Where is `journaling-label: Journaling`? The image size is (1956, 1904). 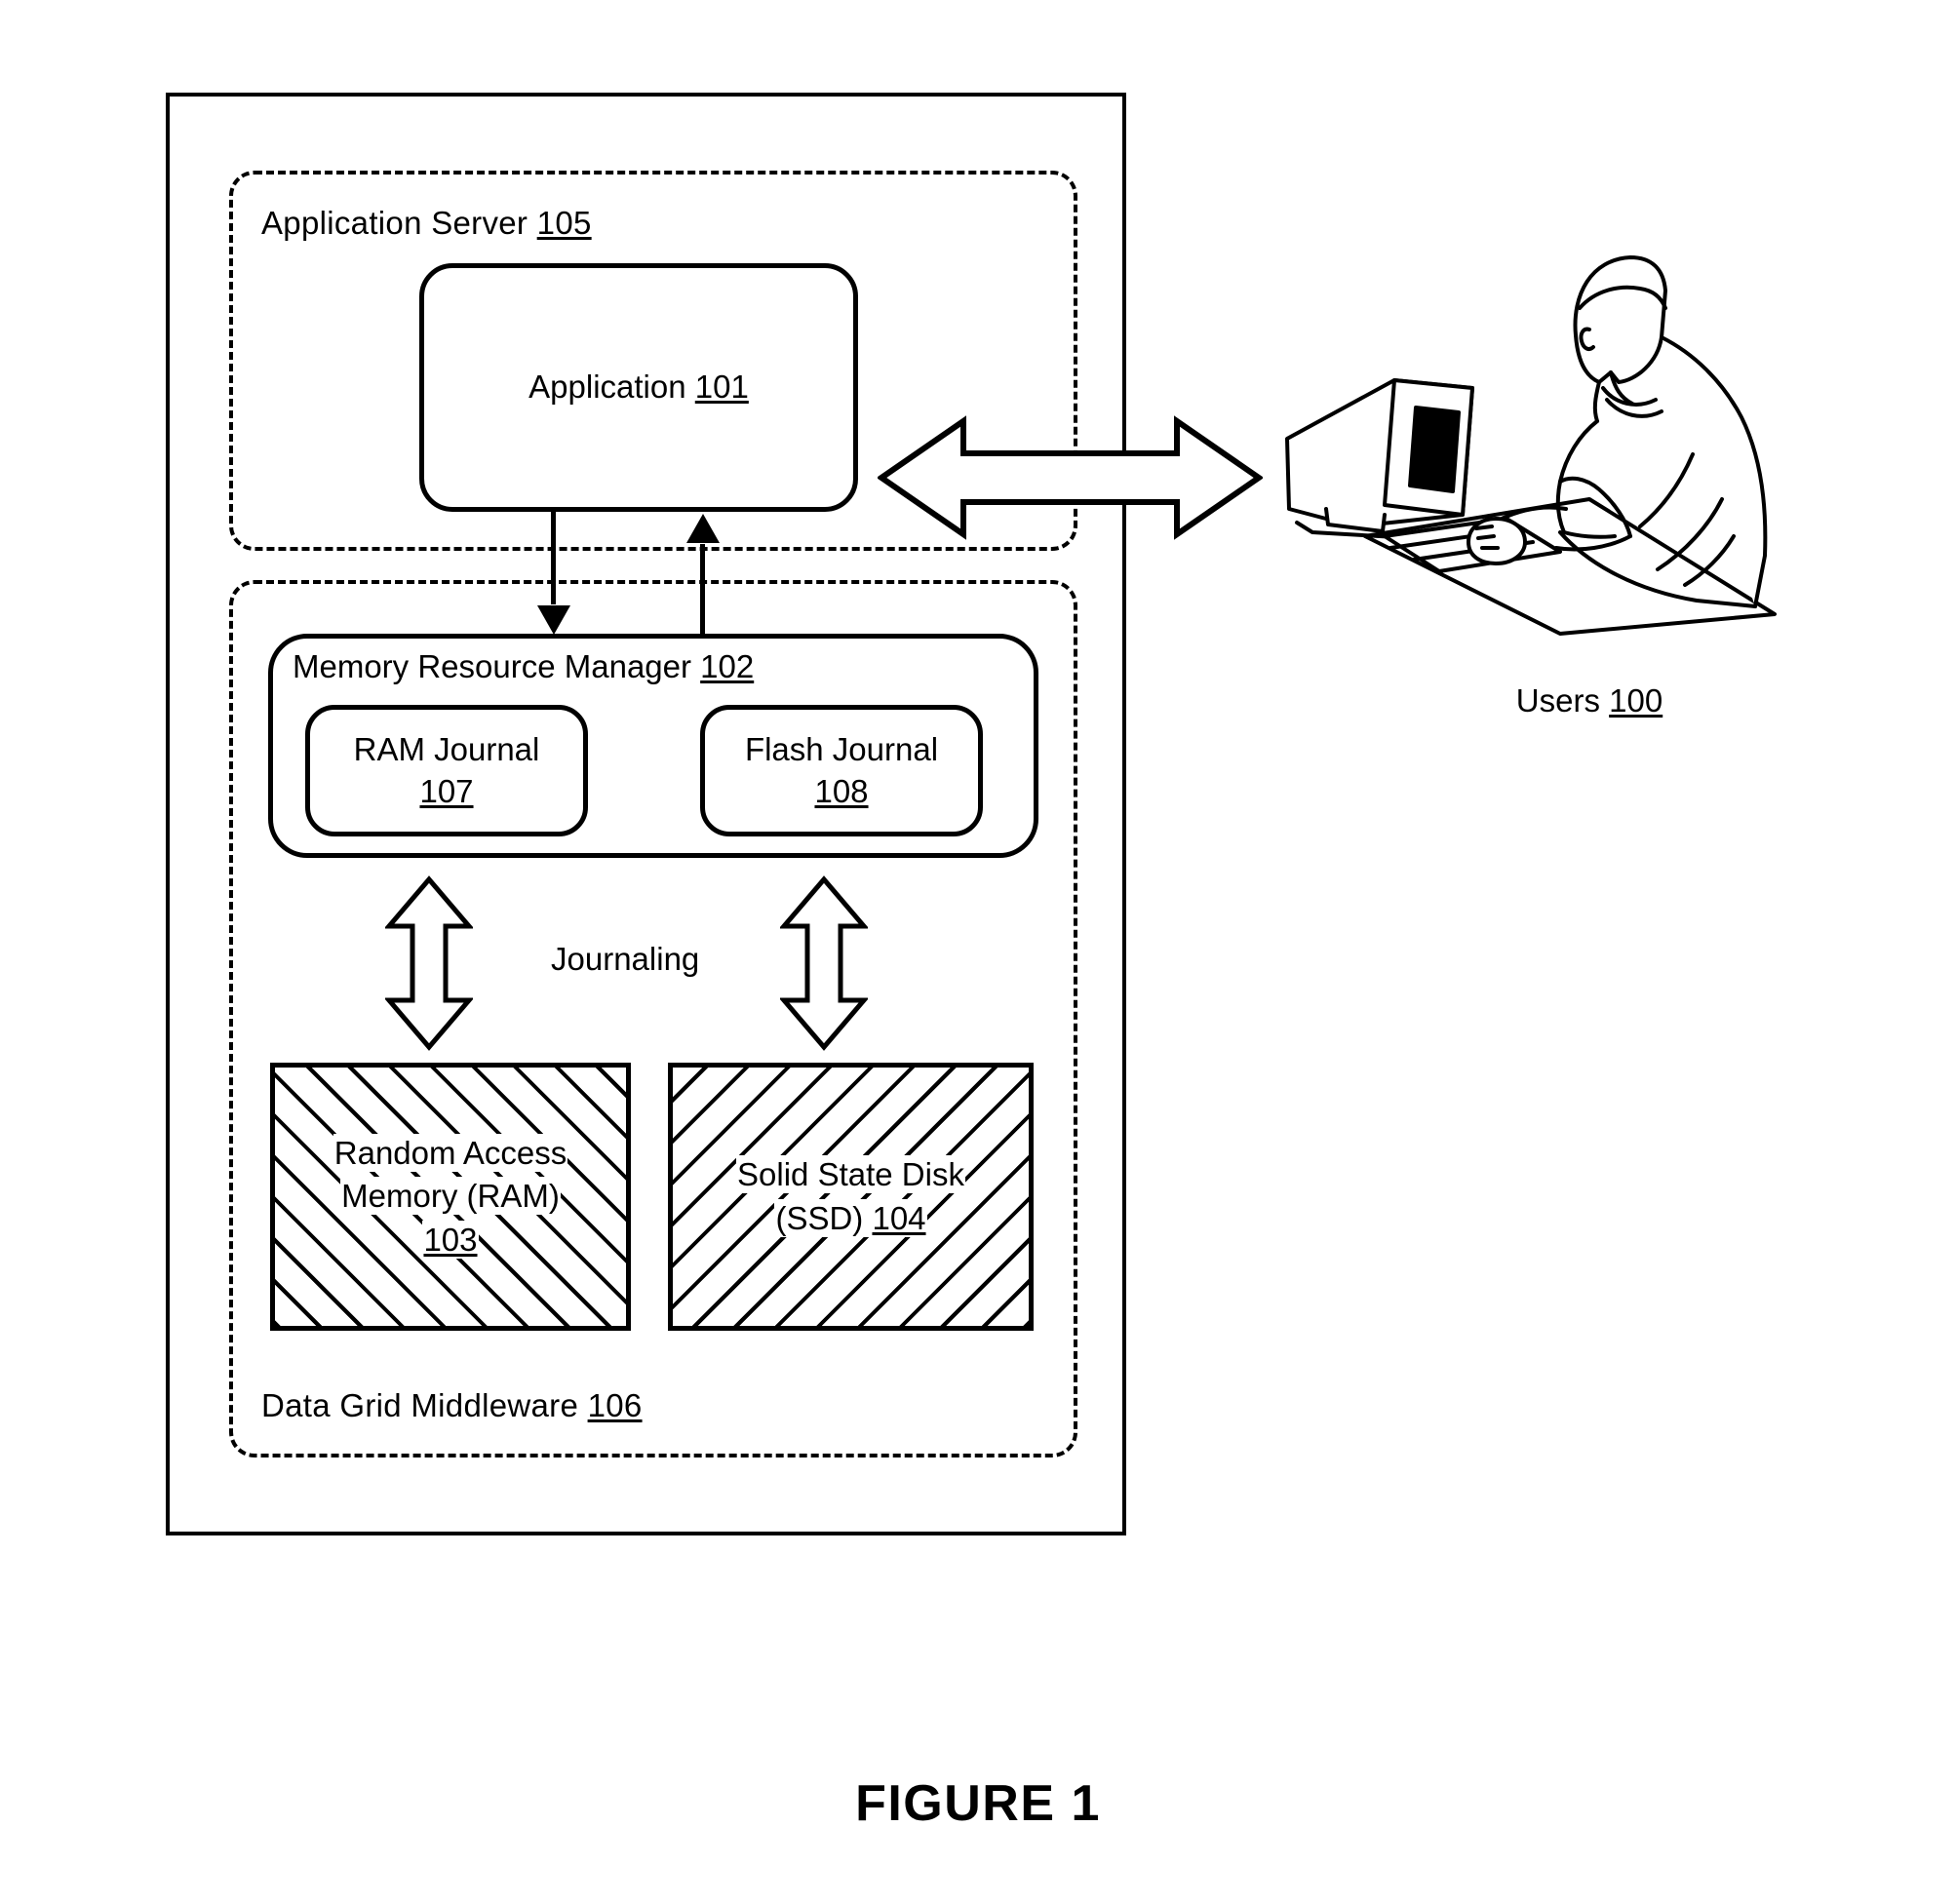
journaling-label: Journaling is located at coordinates (625, 959).